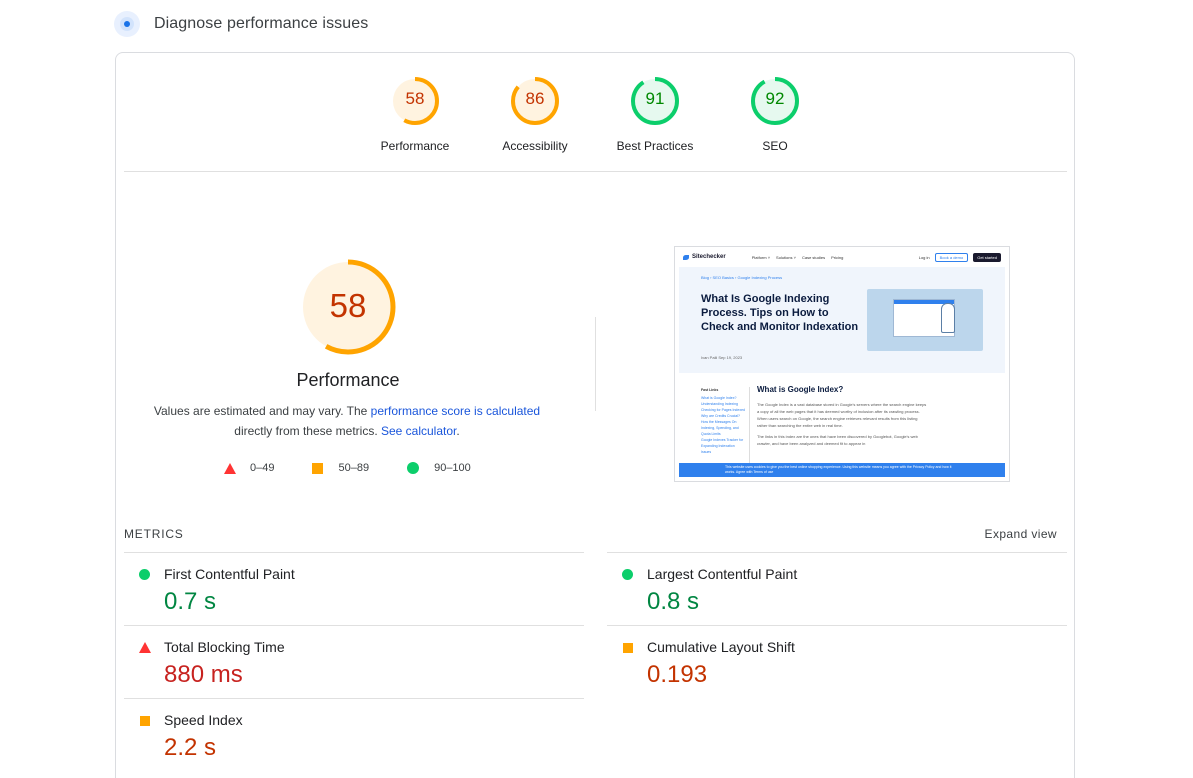 The image size is (1193, 778). What do you see at coordinates (354, 588) in the screenshot?
I see `metric-fcp: First Contentful Paint 0.7 s` at bounding box center [354, 588].